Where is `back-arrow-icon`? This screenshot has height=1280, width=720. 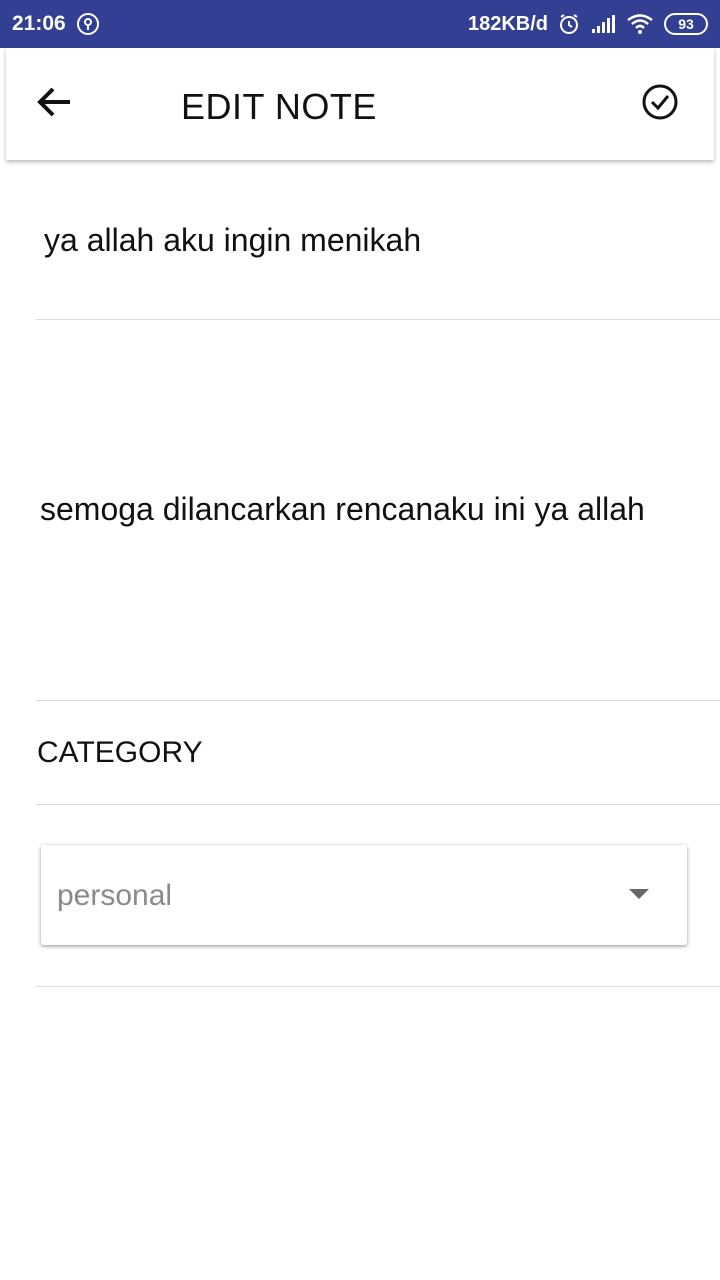
back-arrow-icon is located at coordinates (54, 104).